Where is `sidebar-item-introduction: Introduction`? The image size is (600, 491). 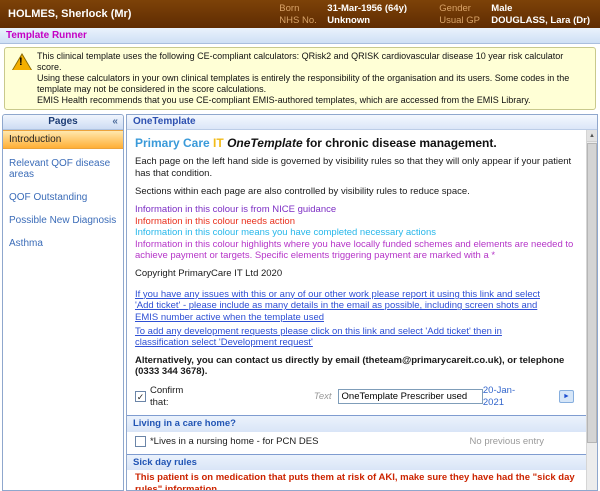
sidebar-item-introduction: Introduction is located at coordinates (63, 139).